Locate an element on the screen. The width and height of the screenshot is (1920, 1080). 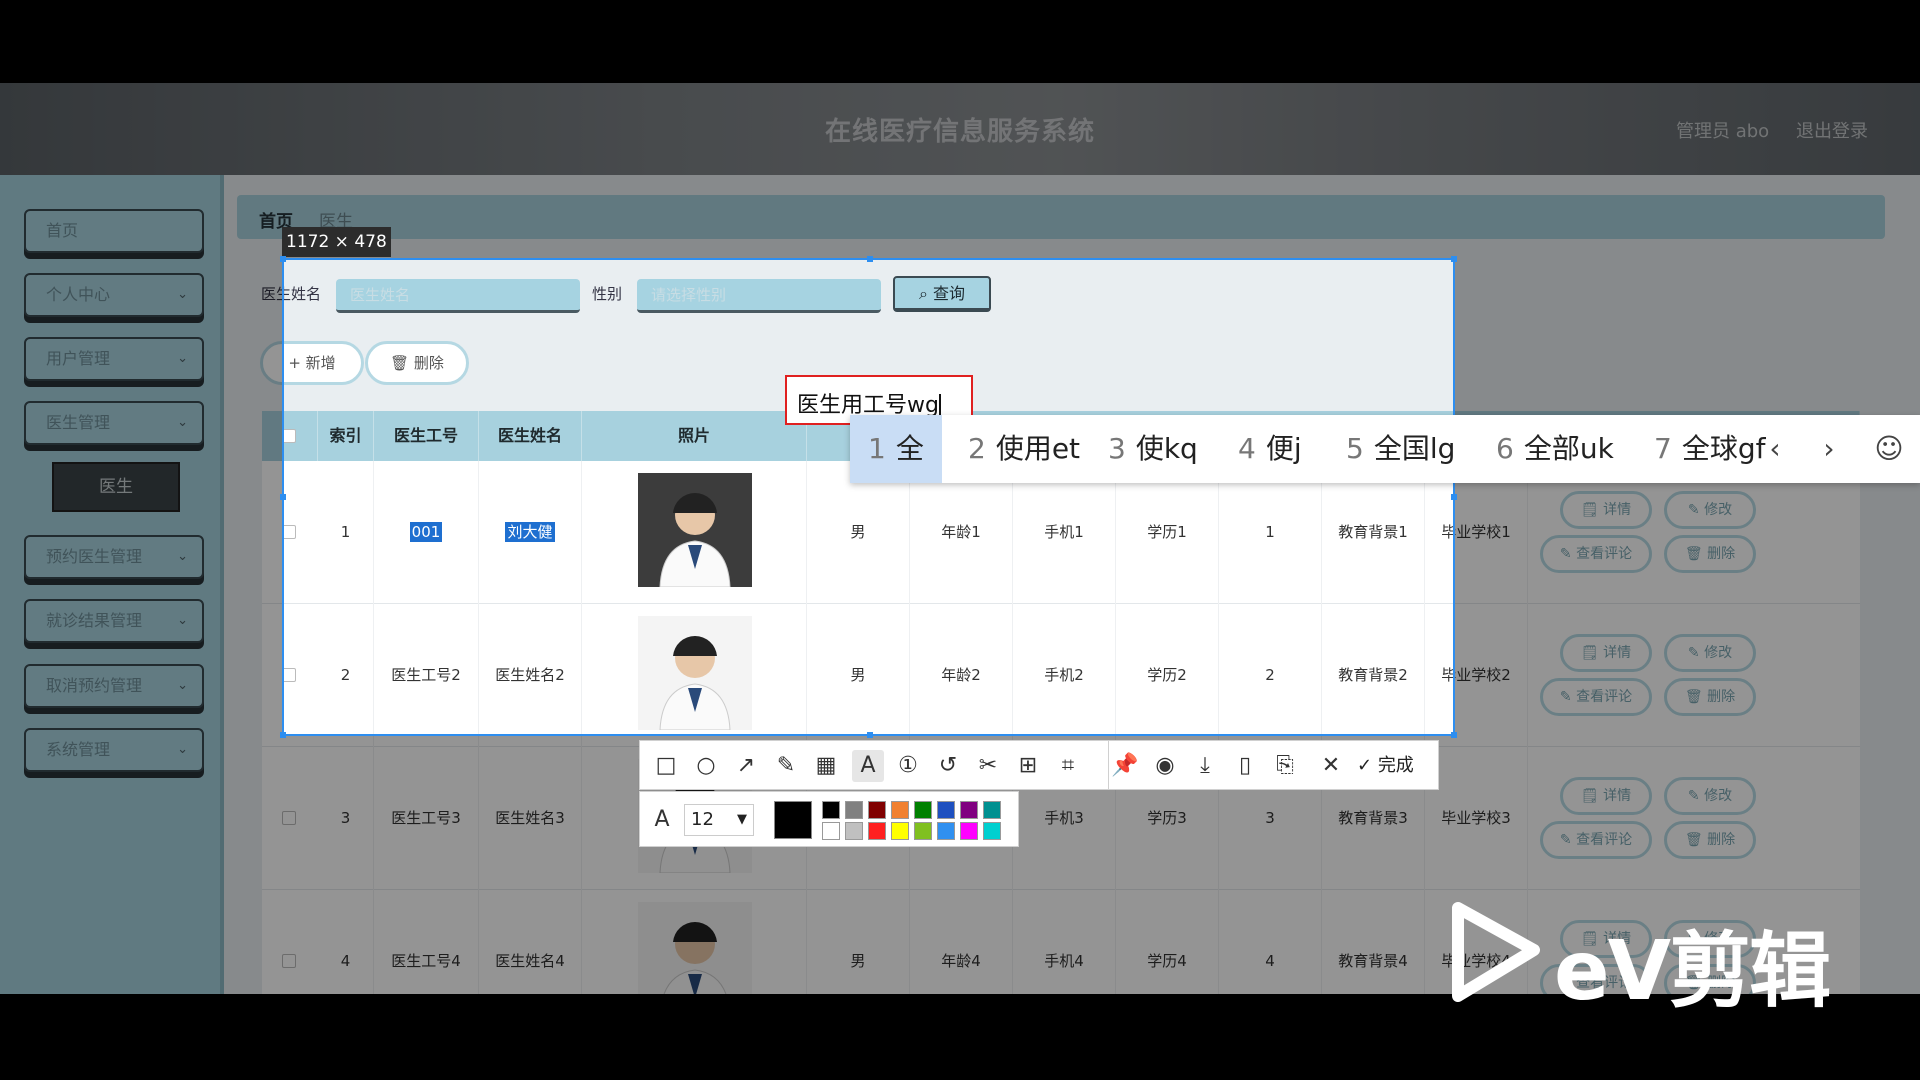
query-button-label: 查询 is located at coordinates (949, 293).